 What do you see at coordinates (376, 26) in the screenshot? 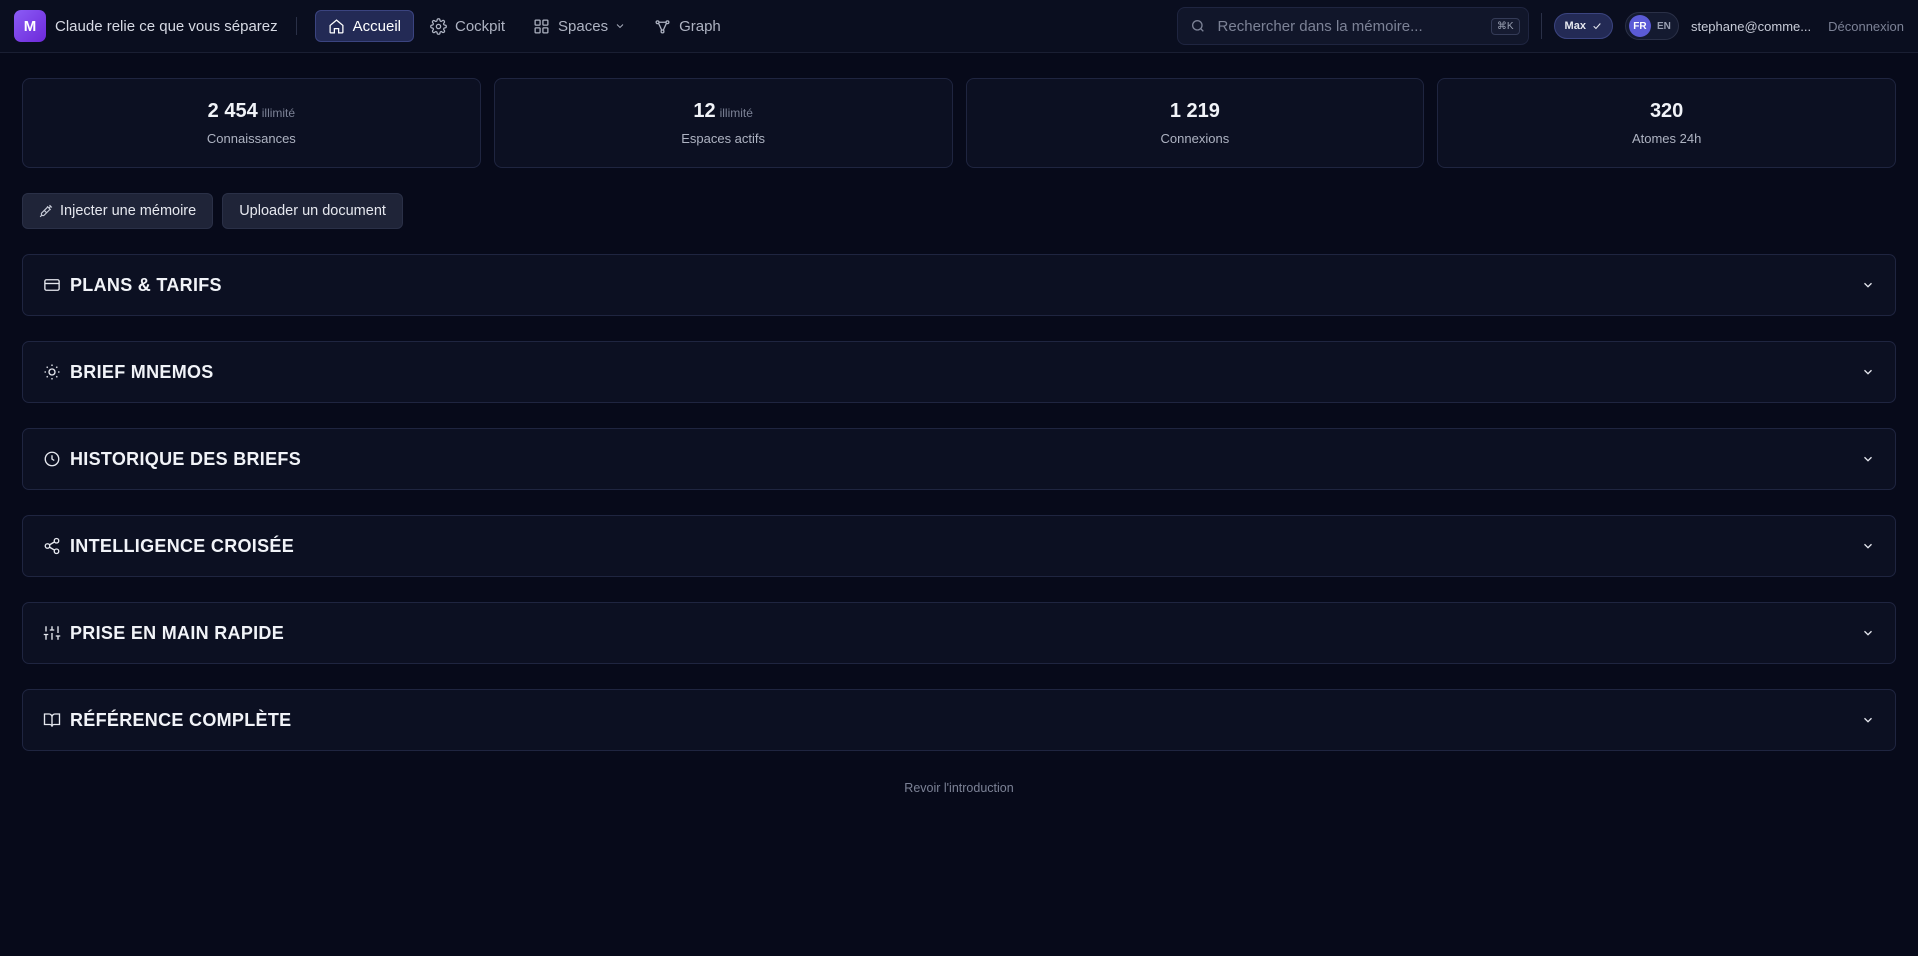
I see `nav-item-label: Accueil` at bounding box center [376, 26].